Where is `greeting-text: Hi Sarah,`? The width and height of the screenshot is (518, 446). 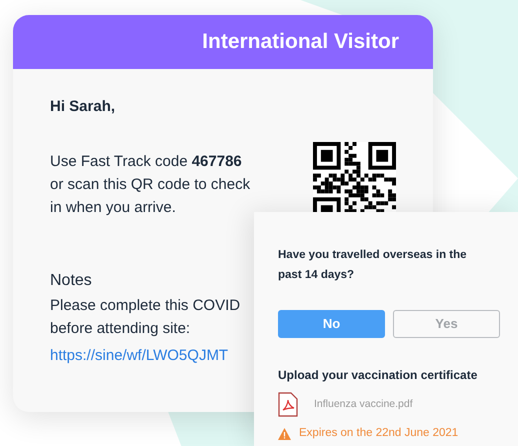 greeting-text: Hi Sarah, is located at coordinates (83, 107).